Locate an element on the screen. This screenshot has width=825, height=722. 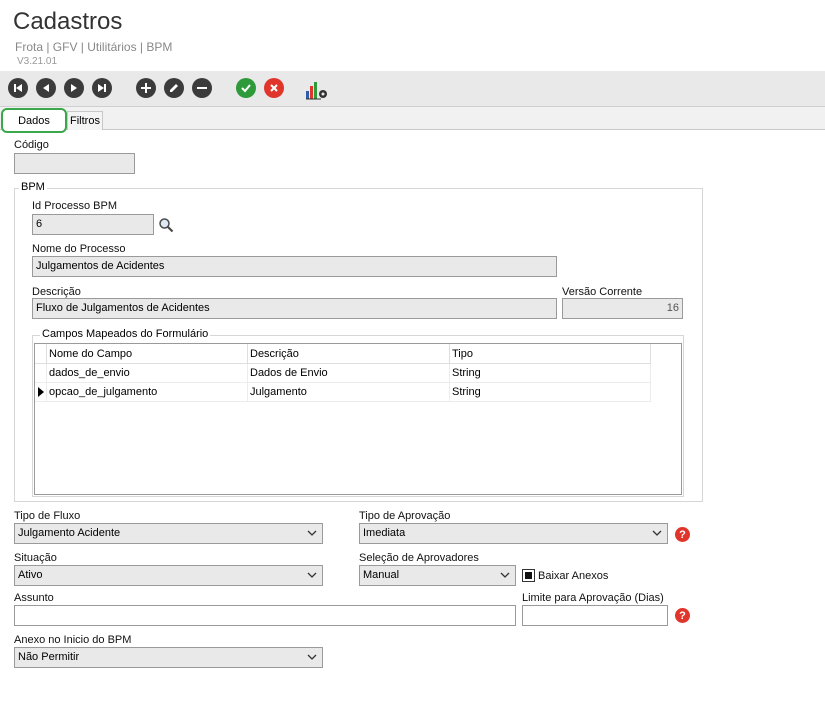
last-record-button is located at coordinates (102, 88).